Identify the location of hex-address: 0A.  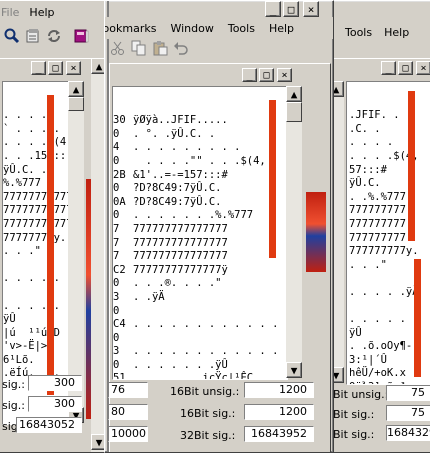
(122, 201).